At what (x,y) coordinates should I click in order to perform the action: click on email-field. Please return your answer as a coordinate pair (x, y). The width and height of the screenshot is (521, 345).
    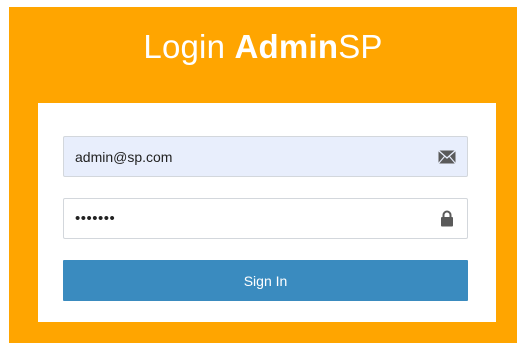
    Looking at the image, I should click on (265, 156).